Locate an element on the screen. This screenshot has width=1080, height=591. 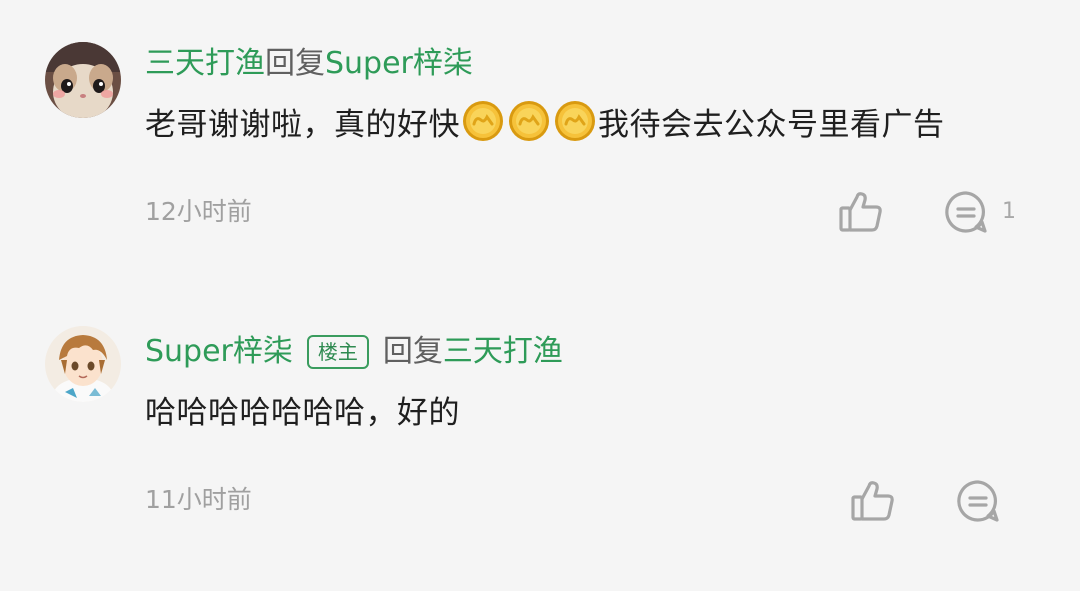
comment-time: 11小时前 is located at coordinates (198, 499).